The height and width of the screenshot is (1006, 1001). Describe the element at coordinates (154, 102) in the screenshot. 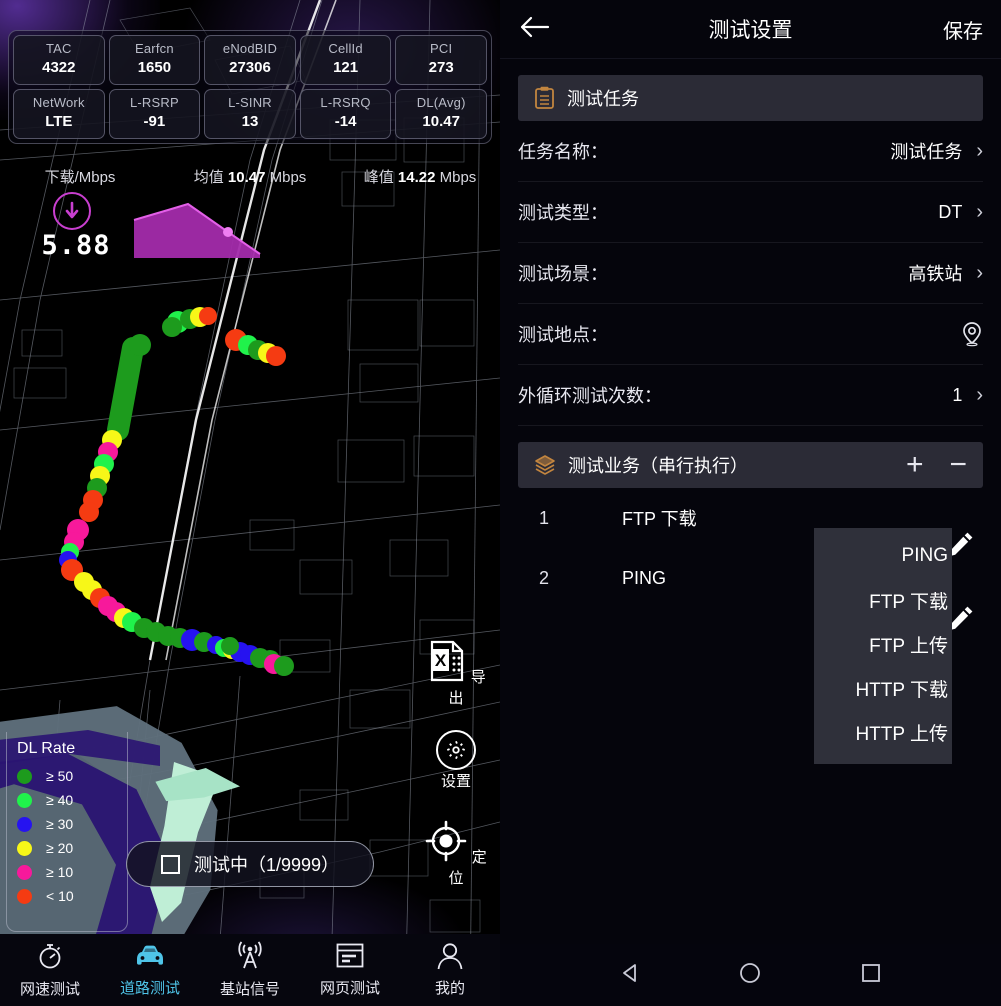

I see `kpi-key: L-RSRP` at that location.